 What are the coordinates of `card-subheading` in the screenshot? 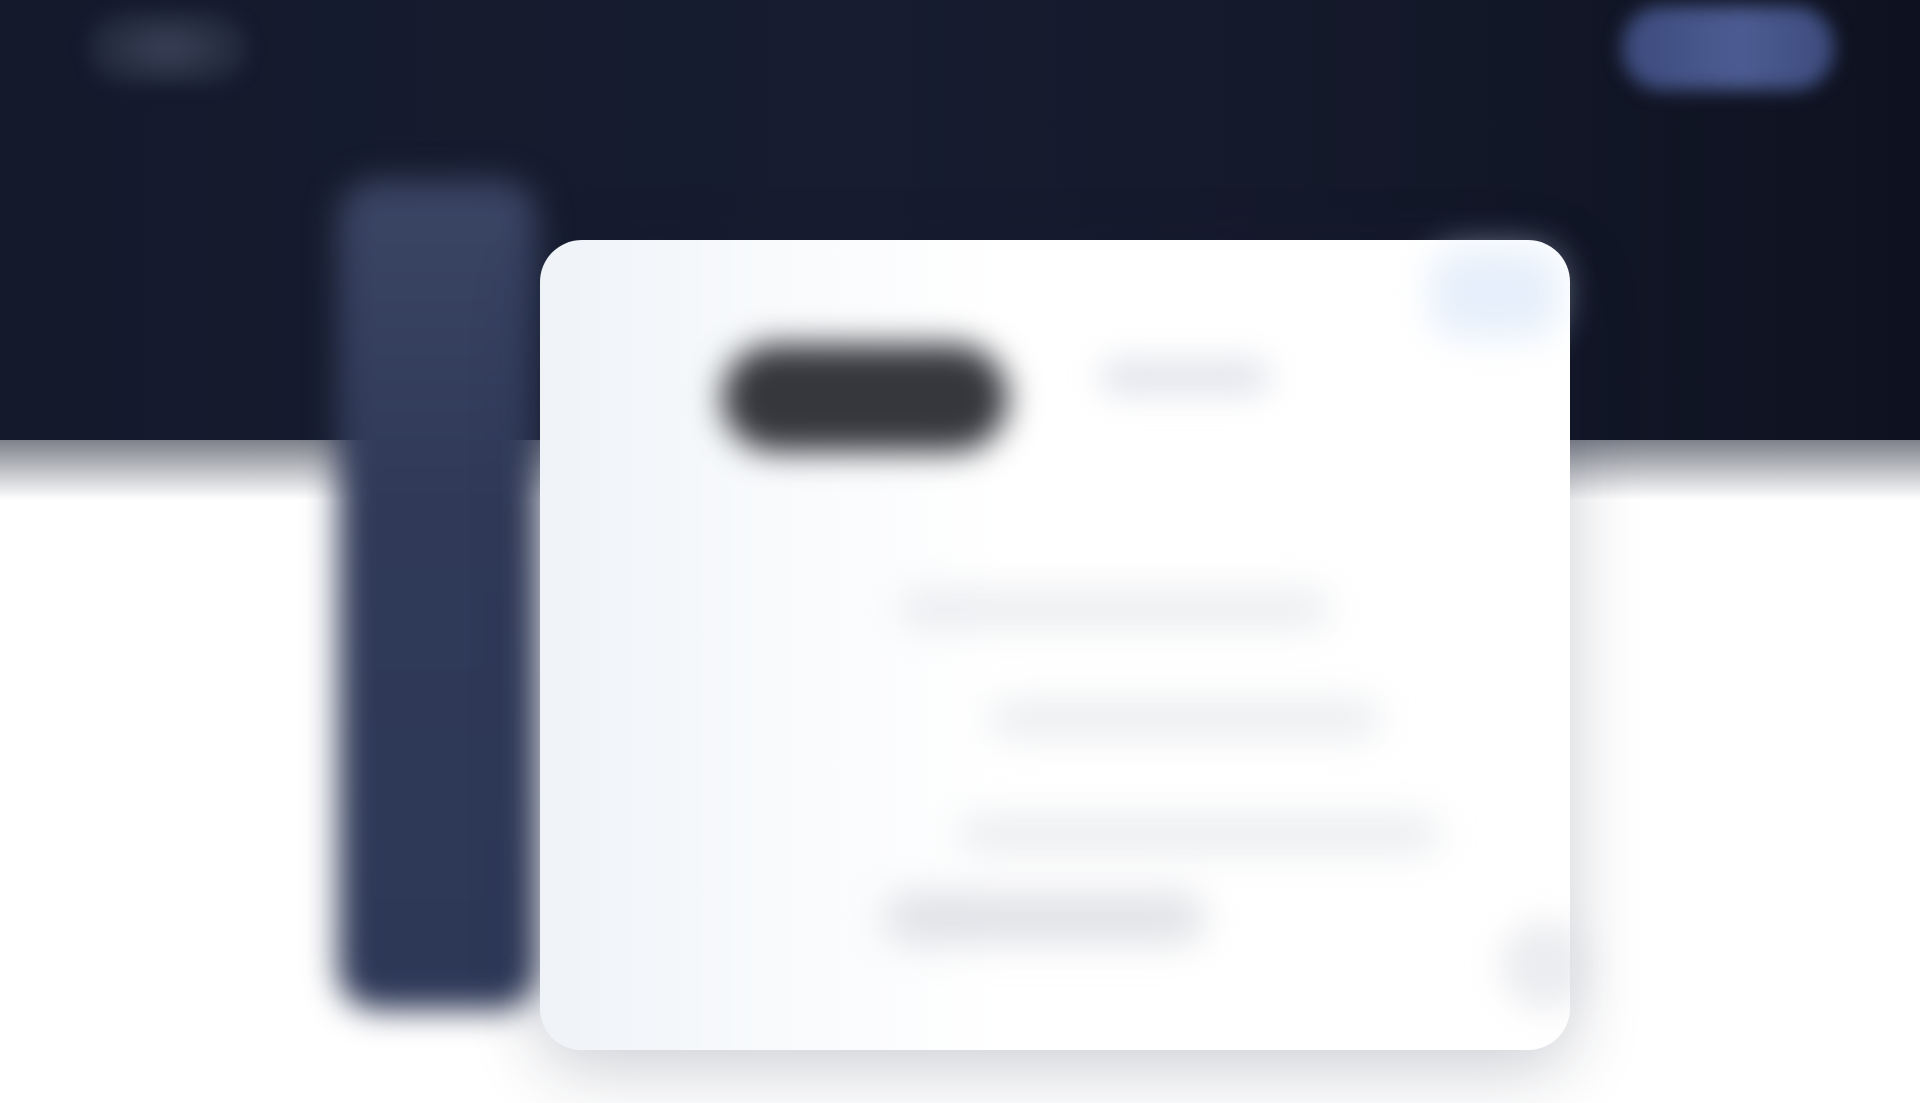 It's located at (1185, 377).